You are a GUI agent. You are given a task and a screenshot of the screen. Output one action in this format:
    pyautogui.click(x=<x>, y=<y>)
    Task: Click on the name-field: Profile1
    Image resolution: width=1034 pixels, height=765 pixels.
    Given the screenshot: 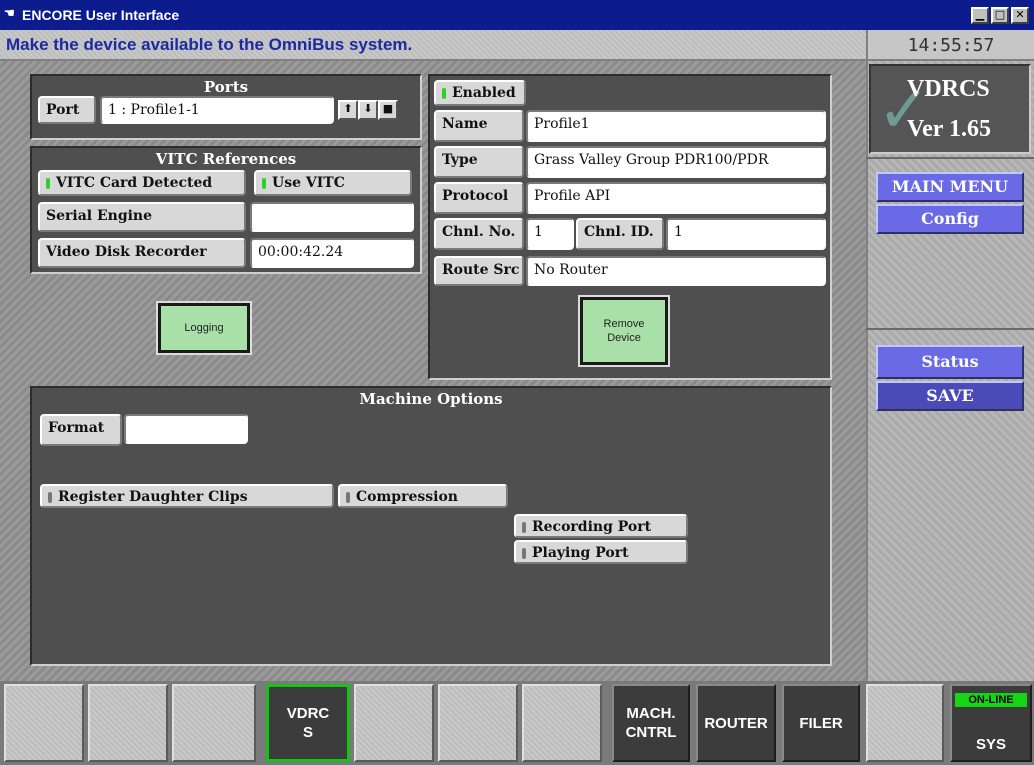 What is the action you would take?
    pyautogui.click(x=676, y=126)
    